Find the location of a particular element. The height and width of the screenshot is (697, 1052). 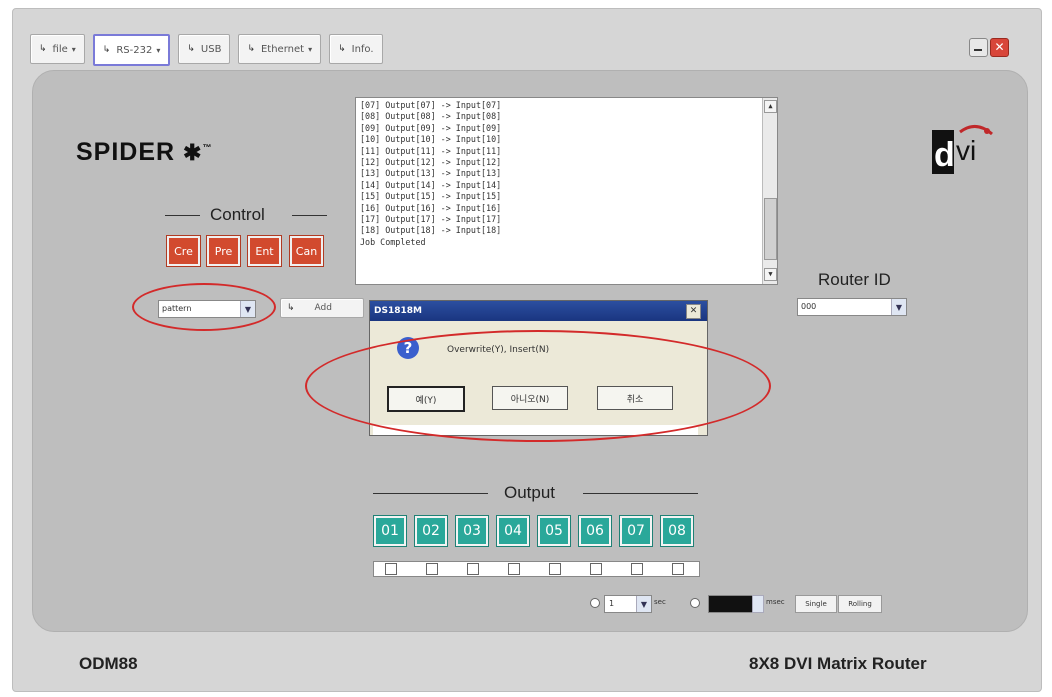

msec-input is located at coordinates (732, 604).